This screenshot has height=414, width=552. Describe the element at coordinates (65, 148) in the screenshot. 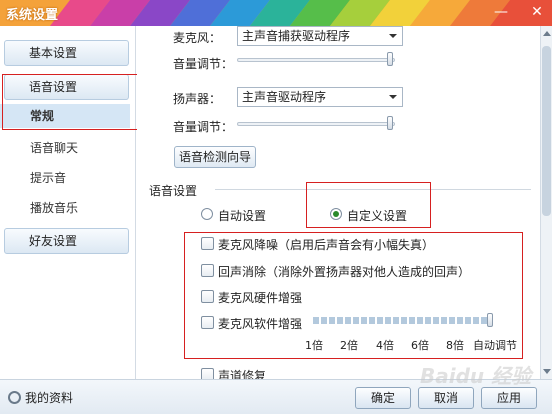

I see `sidebar-item-voice-chat: 语音聊天` at that location.